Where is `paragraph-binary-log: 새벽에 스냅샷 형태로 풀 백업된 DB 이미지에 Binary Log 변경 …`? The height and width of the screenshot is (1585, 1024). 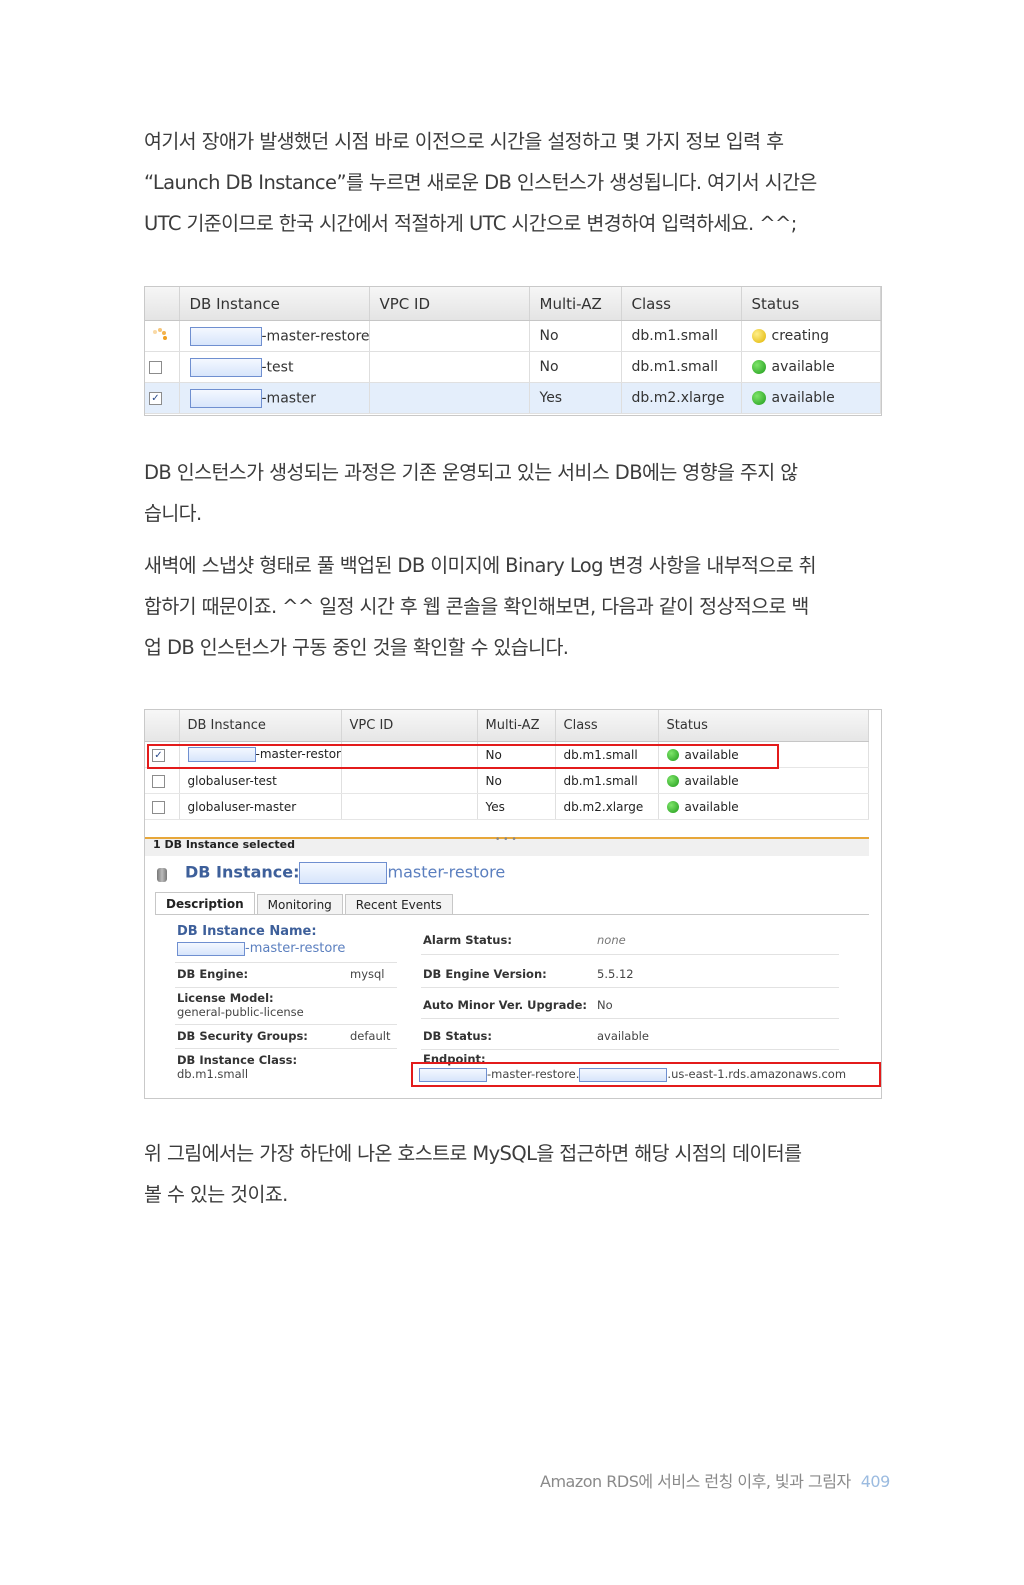
paragraph-binary-log: 새벽에 스냅샷 형태로 풀 백업된 DB 이미지에 Binary Log 변경 … is located at coordinates (514, 606).